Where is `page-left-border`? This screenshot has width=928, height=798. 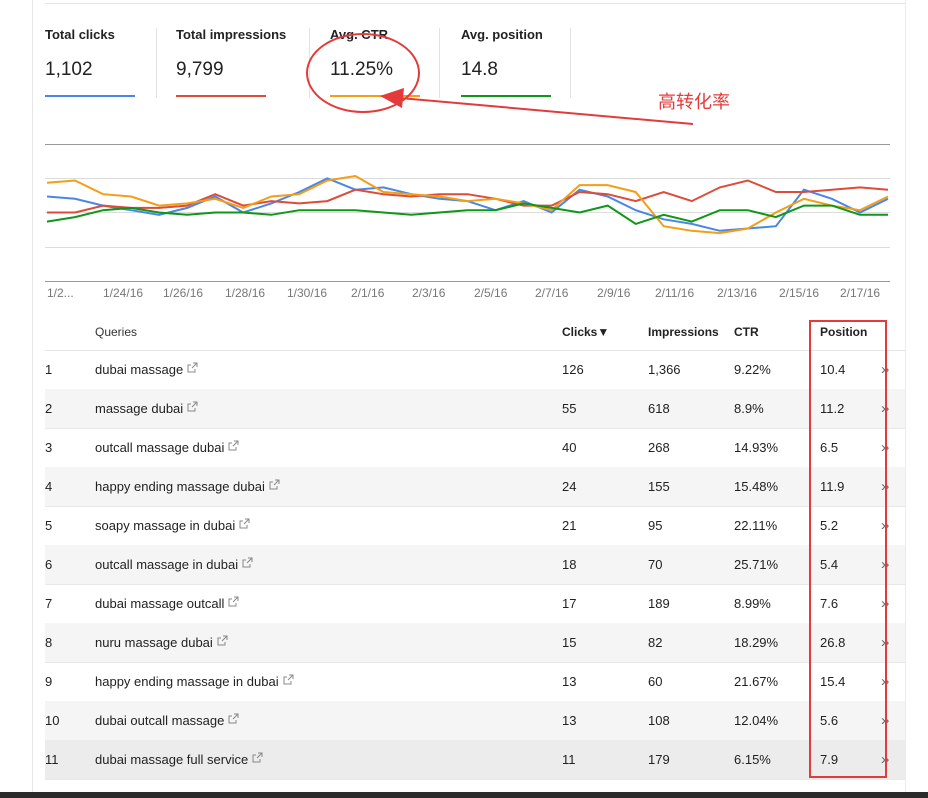
page-left-border is located at coordinates (32, 399).